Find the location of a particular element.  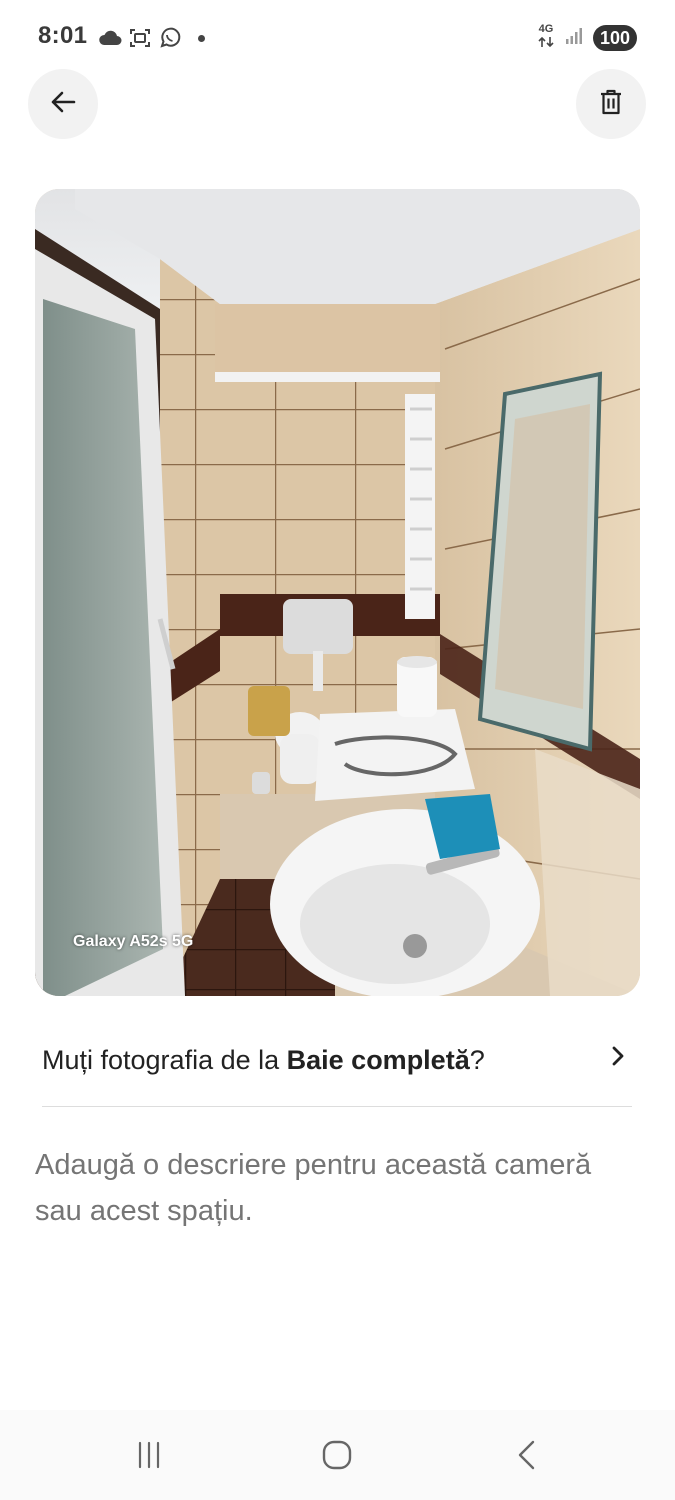

cloud-icon is located at coordinates (110, 38).